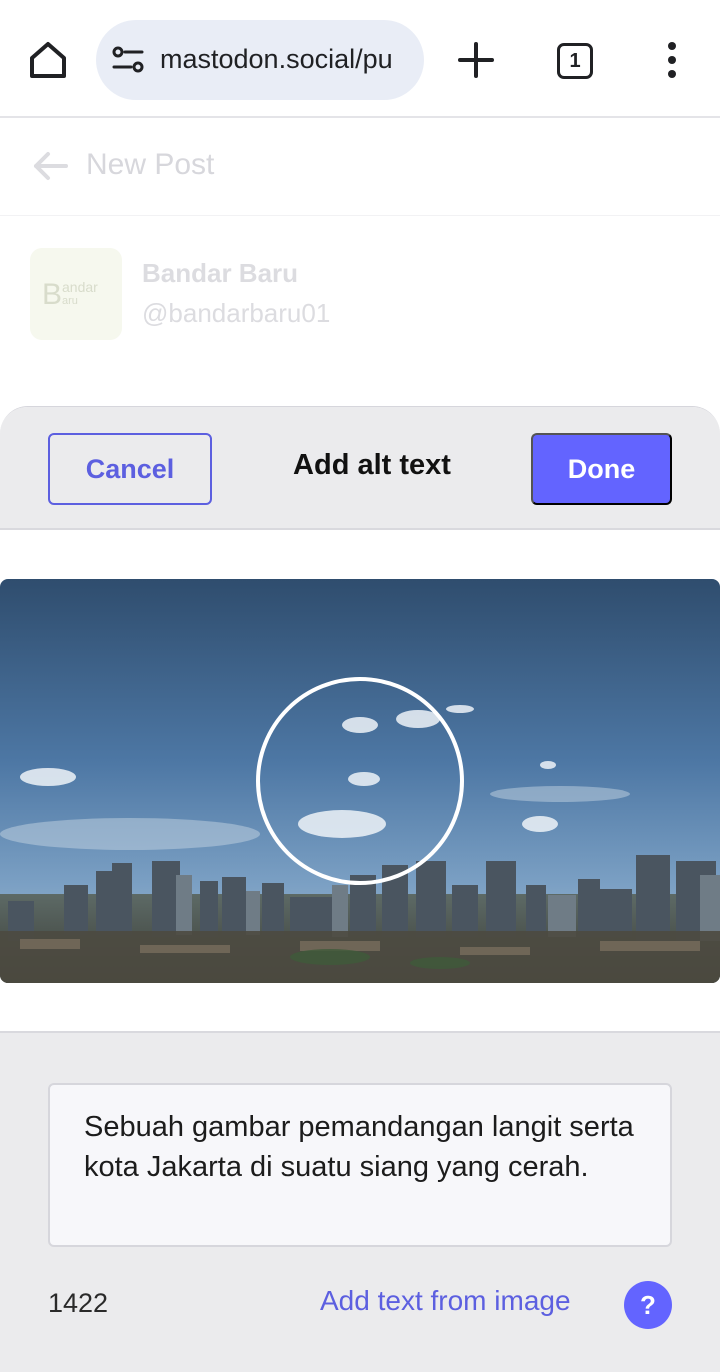 The image size is (720, 1372). Describe the element at coordinates (80, 287) in the screenshot. I see `avatar-text-1: andar` at that location.